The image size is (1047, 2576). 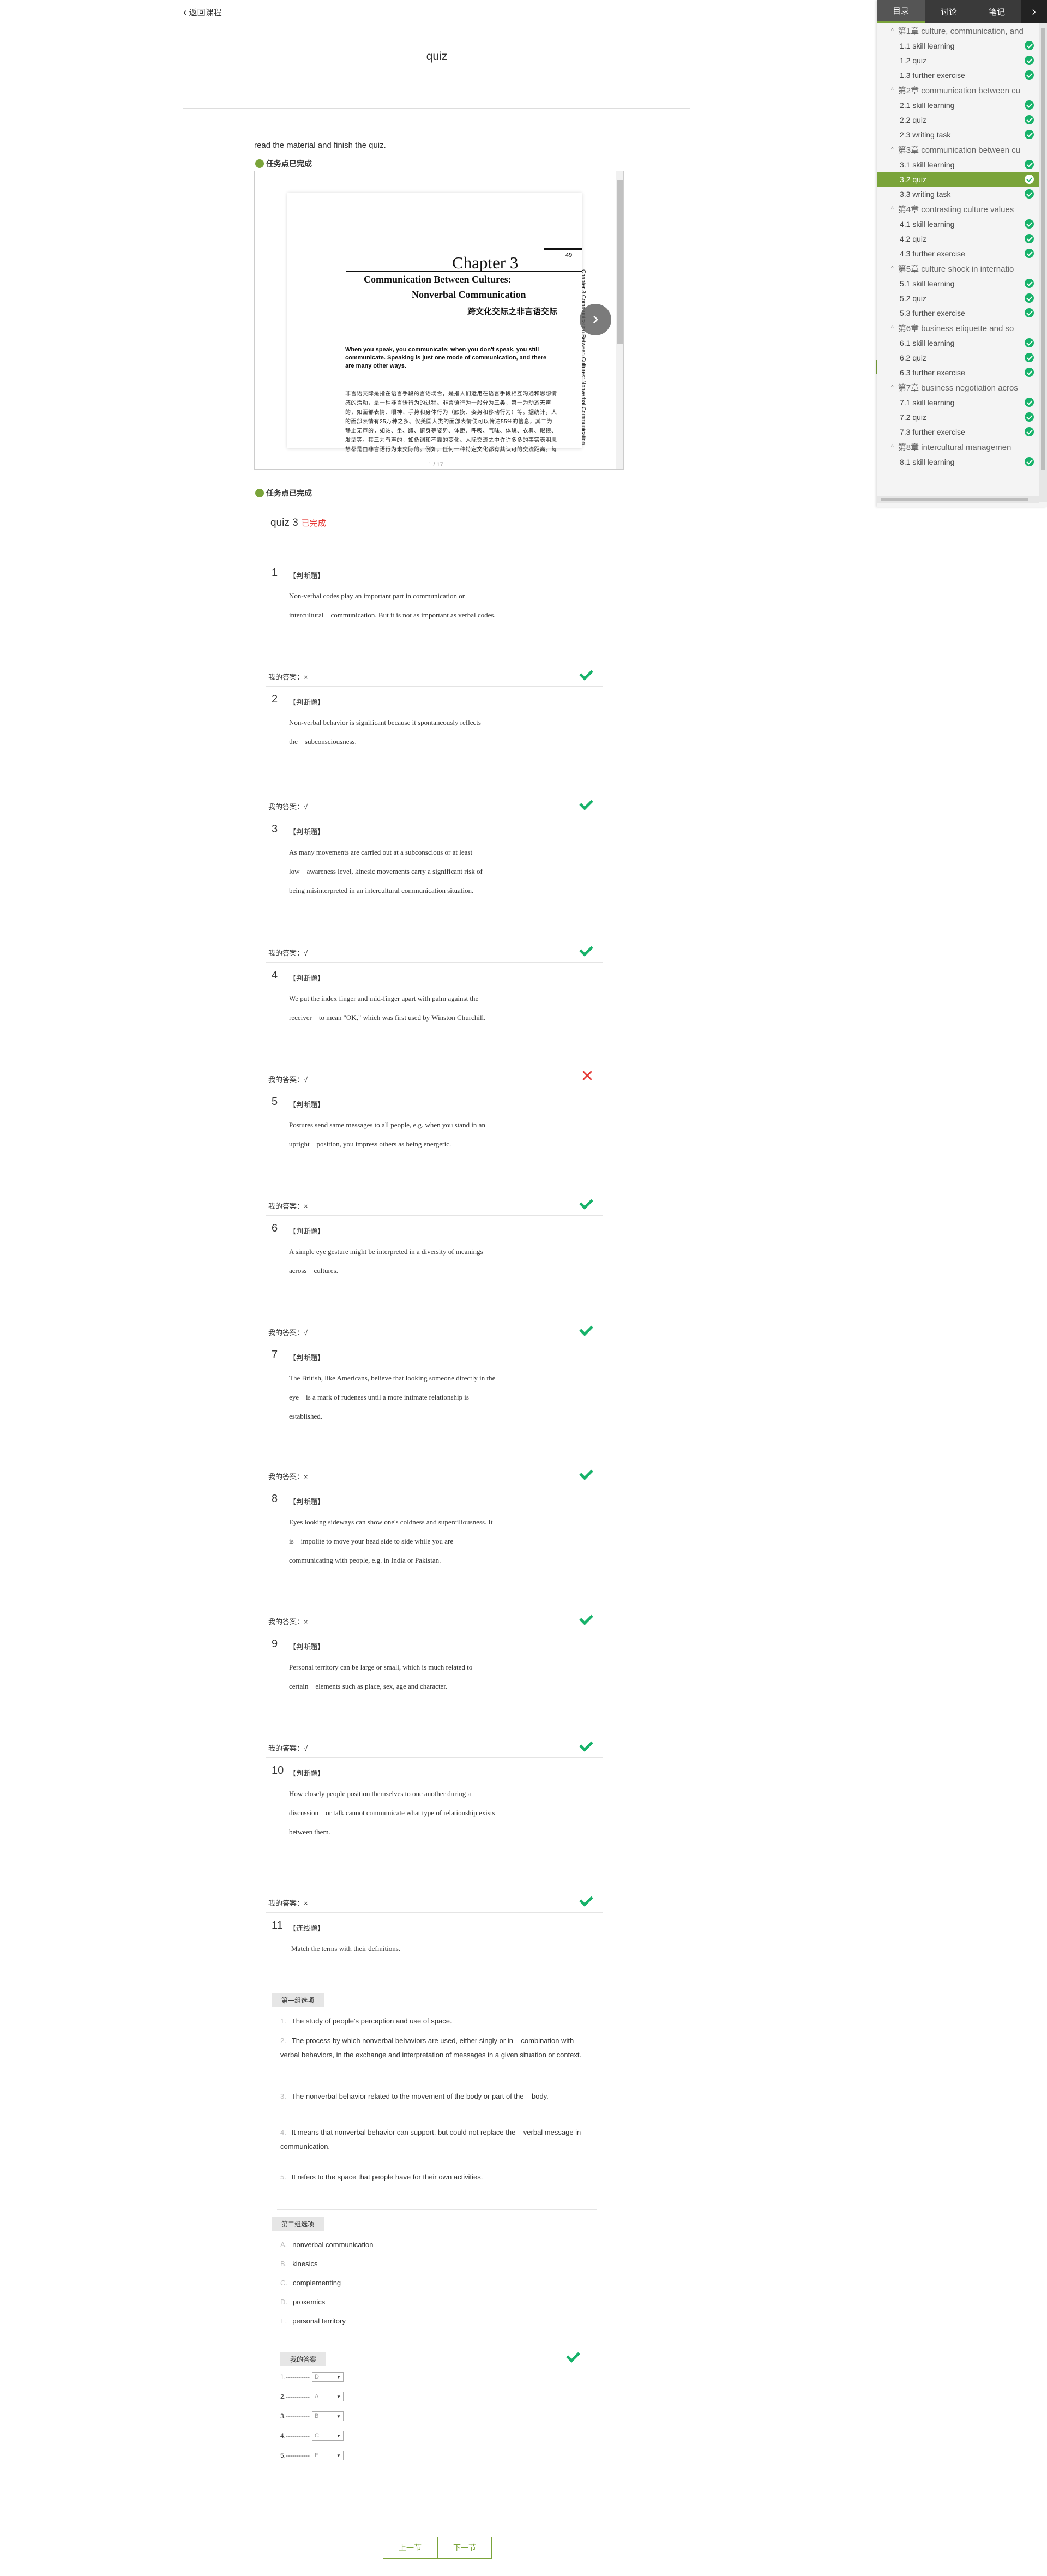 What do you see at coordinates (306, 1903) in the screenshot?
I see `my-answer-value: ×` at bounding box center [306, 1903].